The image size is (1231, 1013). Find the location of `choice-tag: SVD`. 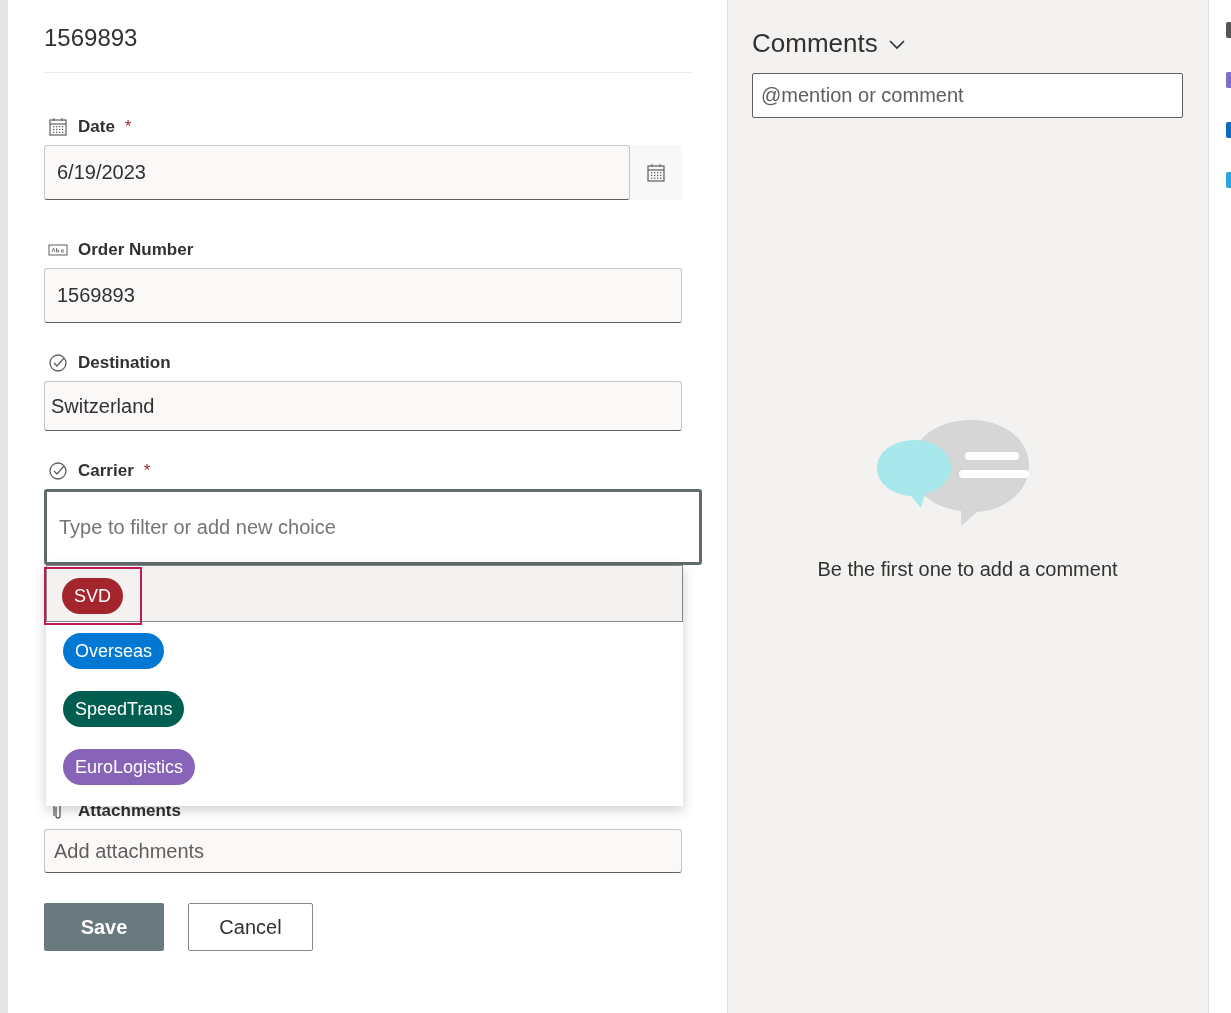

choice-tag: SVD is located at coordinates (92, 595).